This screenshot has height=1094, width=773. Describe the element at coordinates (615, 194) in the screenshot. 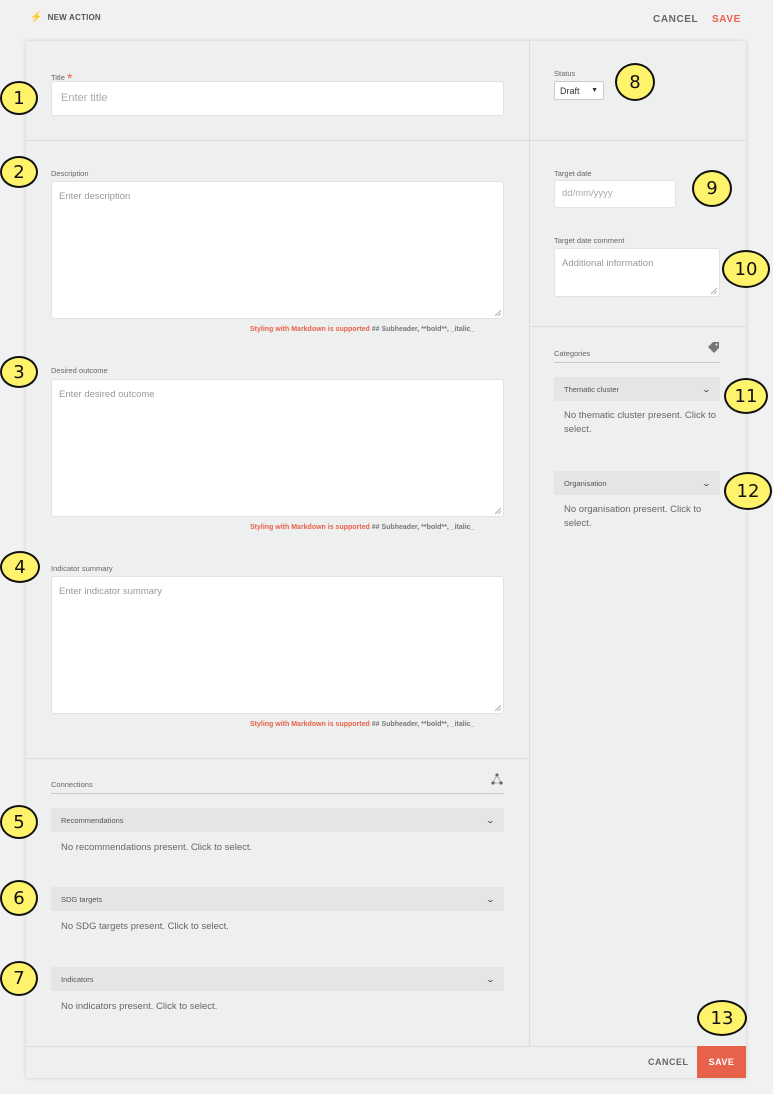

I see `target-date-input: dd/mm/yyyy` at that location.